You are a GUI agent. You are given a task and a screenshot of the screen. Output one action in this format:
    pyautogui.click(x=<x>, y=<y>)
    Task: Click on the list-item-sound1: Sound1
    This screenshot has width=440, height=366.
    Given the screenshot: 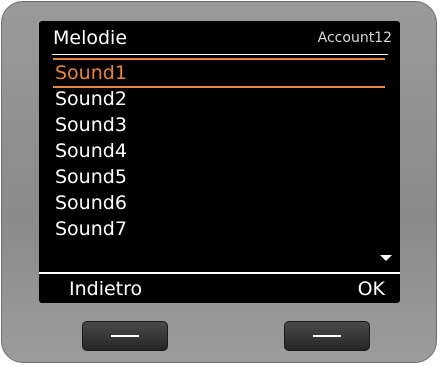 What is the action you would take?
    pyautogui.click(x=219, y=73)
    